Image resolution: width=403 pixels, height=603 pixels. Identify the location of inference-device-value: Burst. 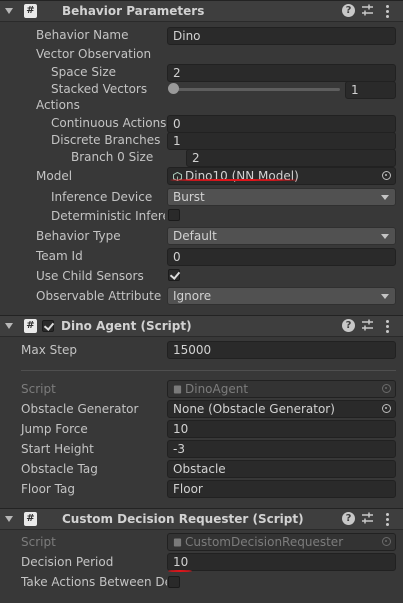
(189, 197).